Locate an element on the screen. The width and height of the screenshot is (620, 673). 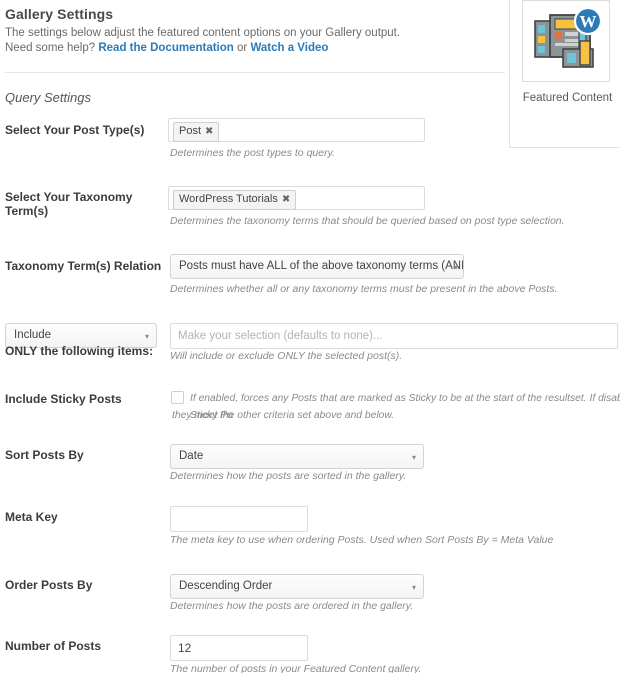
desc-post-types: Determines the post types to query. is located at coordinates (252, 153).